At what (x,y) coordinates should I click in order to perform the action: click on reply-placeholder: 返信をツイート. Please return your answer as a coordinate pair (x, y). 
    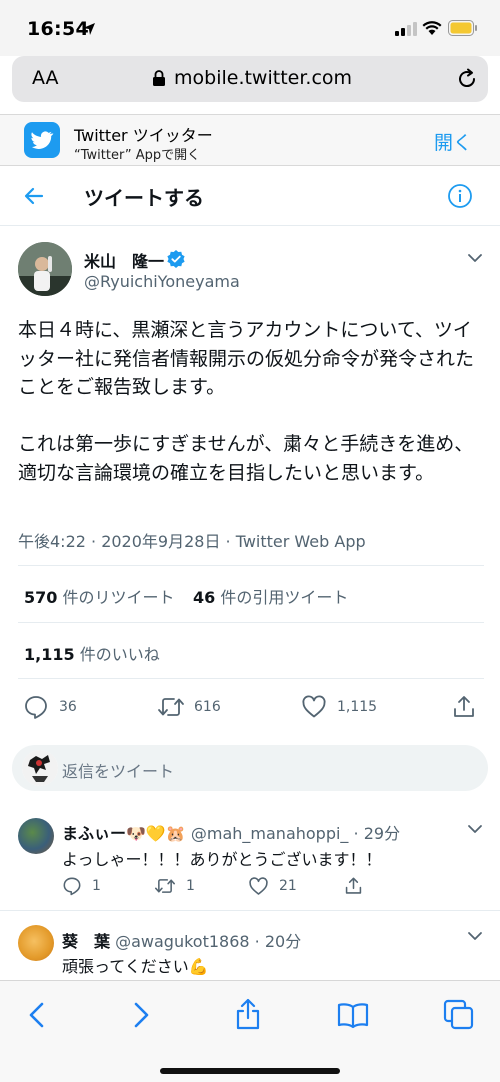
    Looking at the image, I should click on (118, 771).